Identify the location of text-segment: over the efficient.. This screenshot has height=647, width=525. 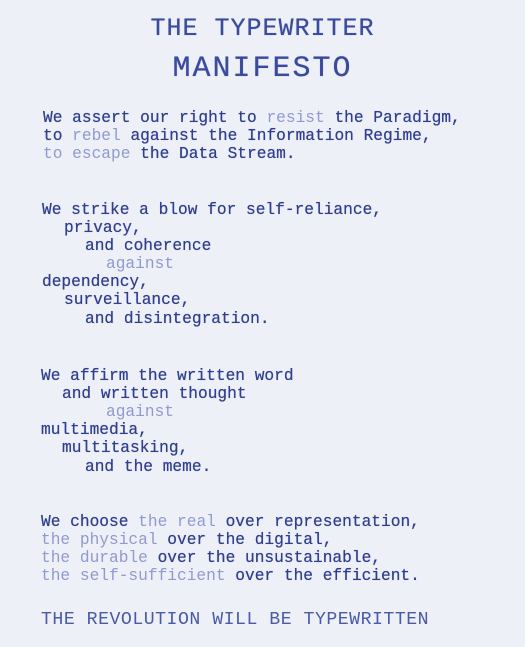
(322, 576).